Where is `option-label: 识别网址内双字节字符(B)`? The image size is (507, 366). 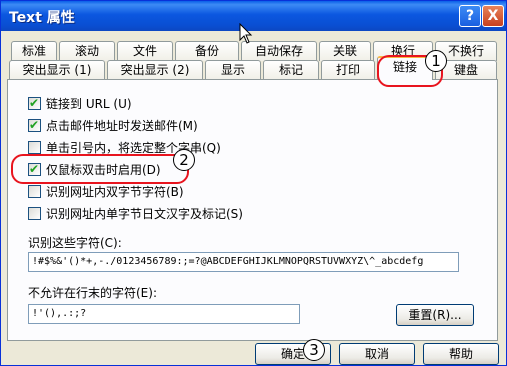
option-label: 识别网址内双字节字符(B) is located at coordinates (115, 192).